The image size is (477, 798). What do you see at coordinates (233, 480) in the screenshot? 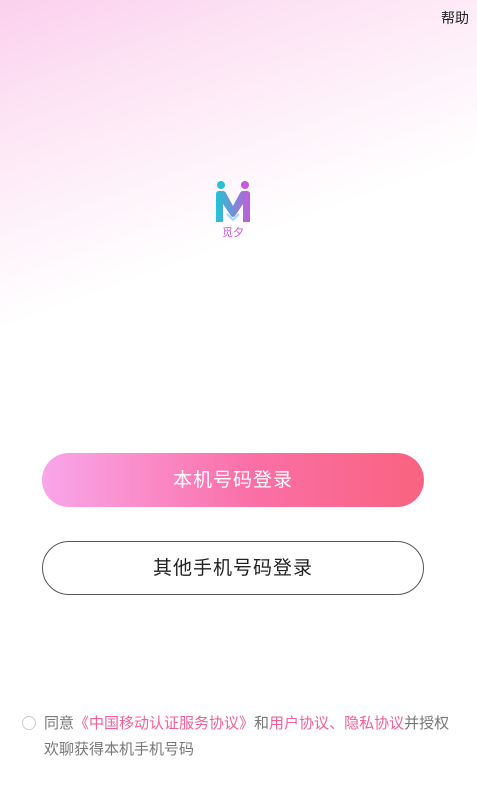
I see `local-number-login-button: 本机号码登录` at bounding box center [233, 480].